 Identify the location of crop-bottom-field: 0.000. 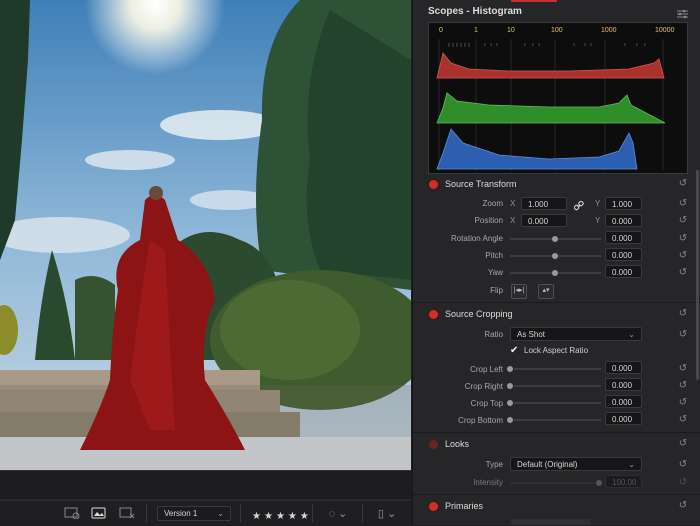
(623, 418).